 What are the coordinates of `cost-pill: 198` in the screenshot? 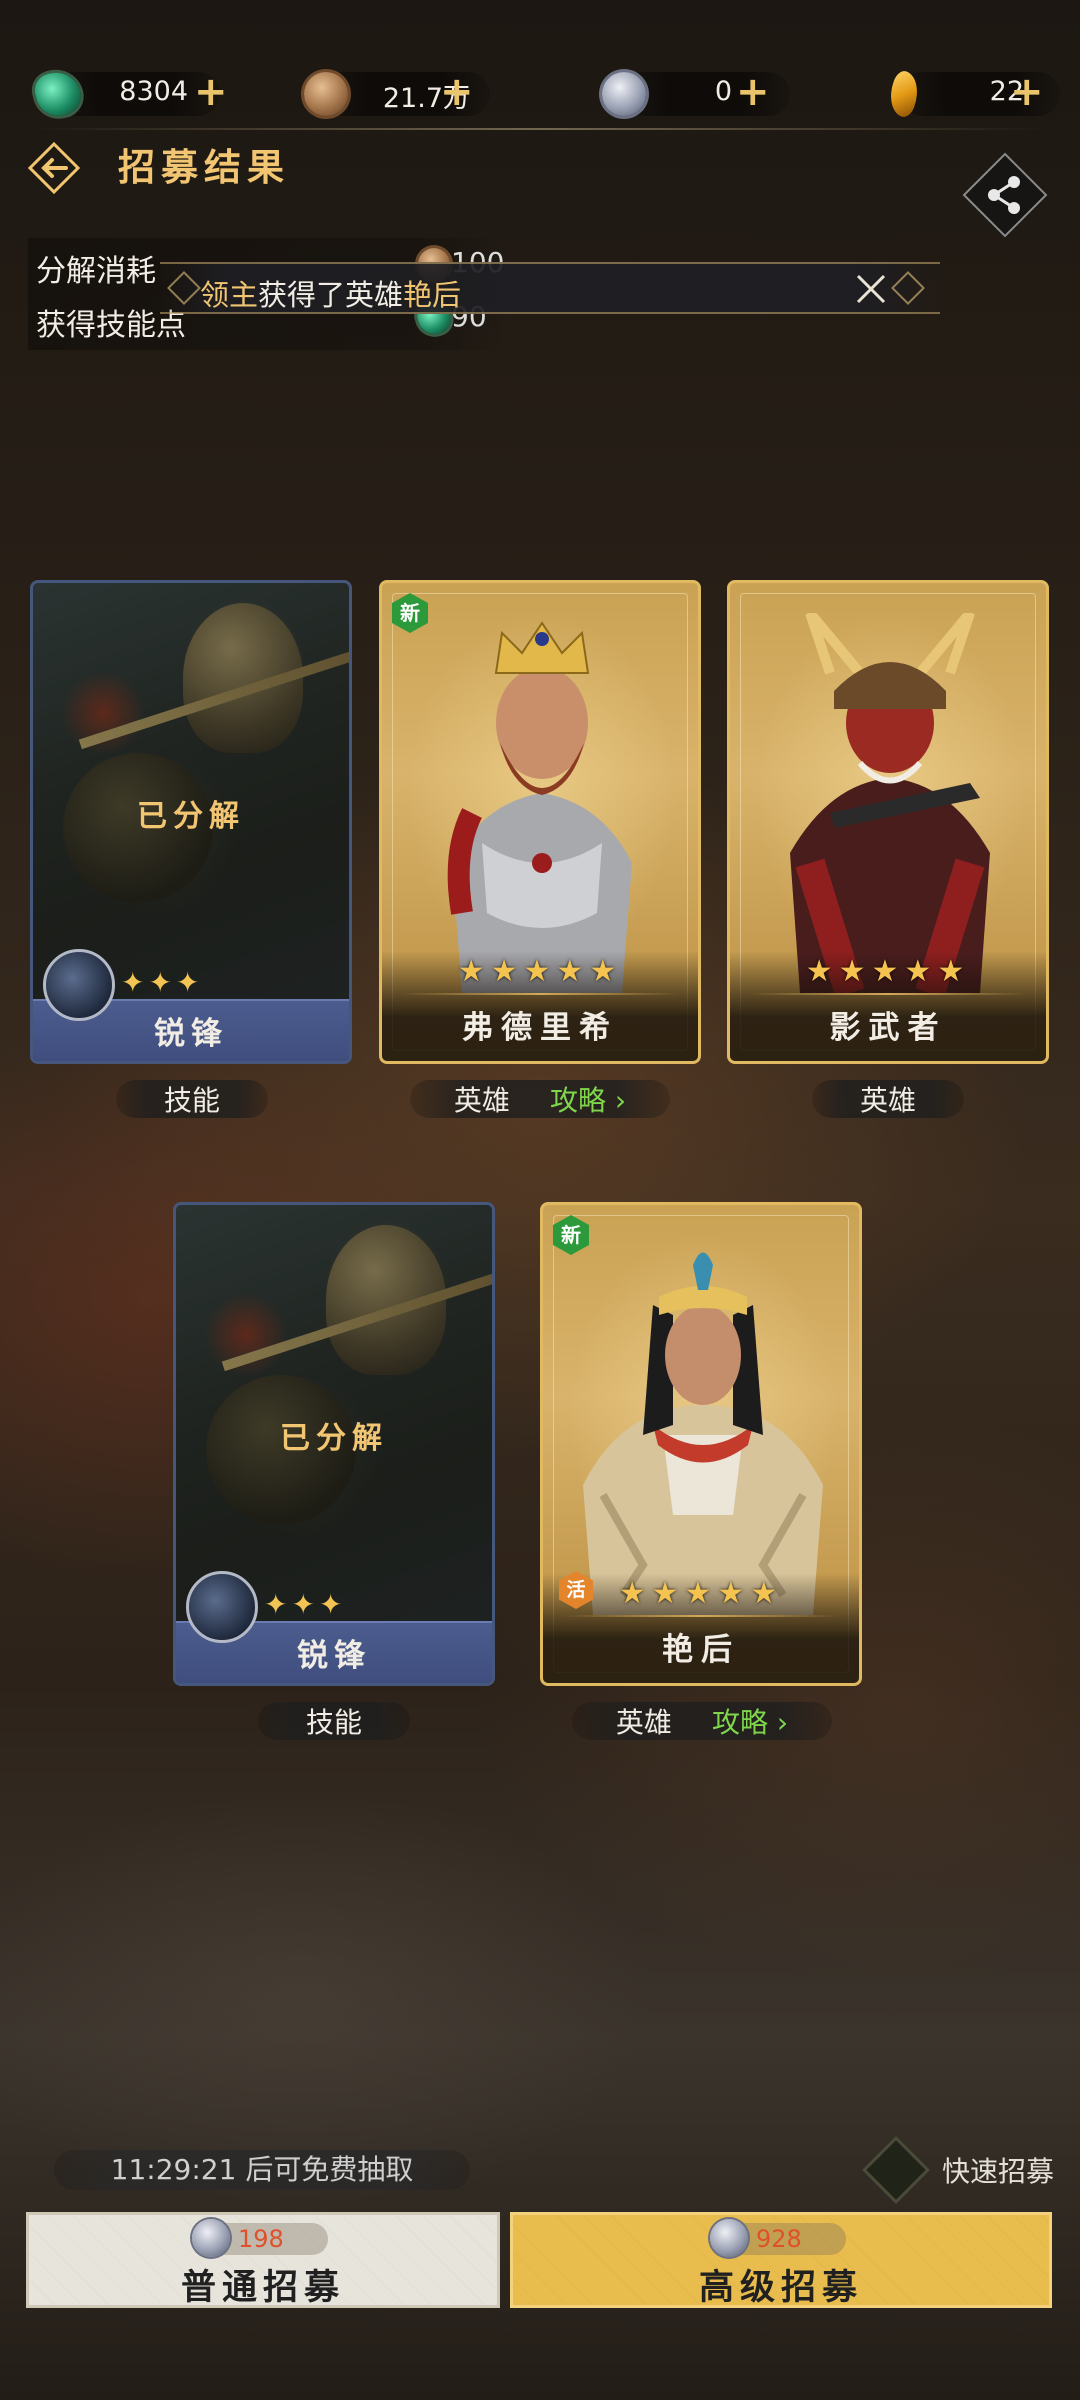 It's located at (260, 2238).